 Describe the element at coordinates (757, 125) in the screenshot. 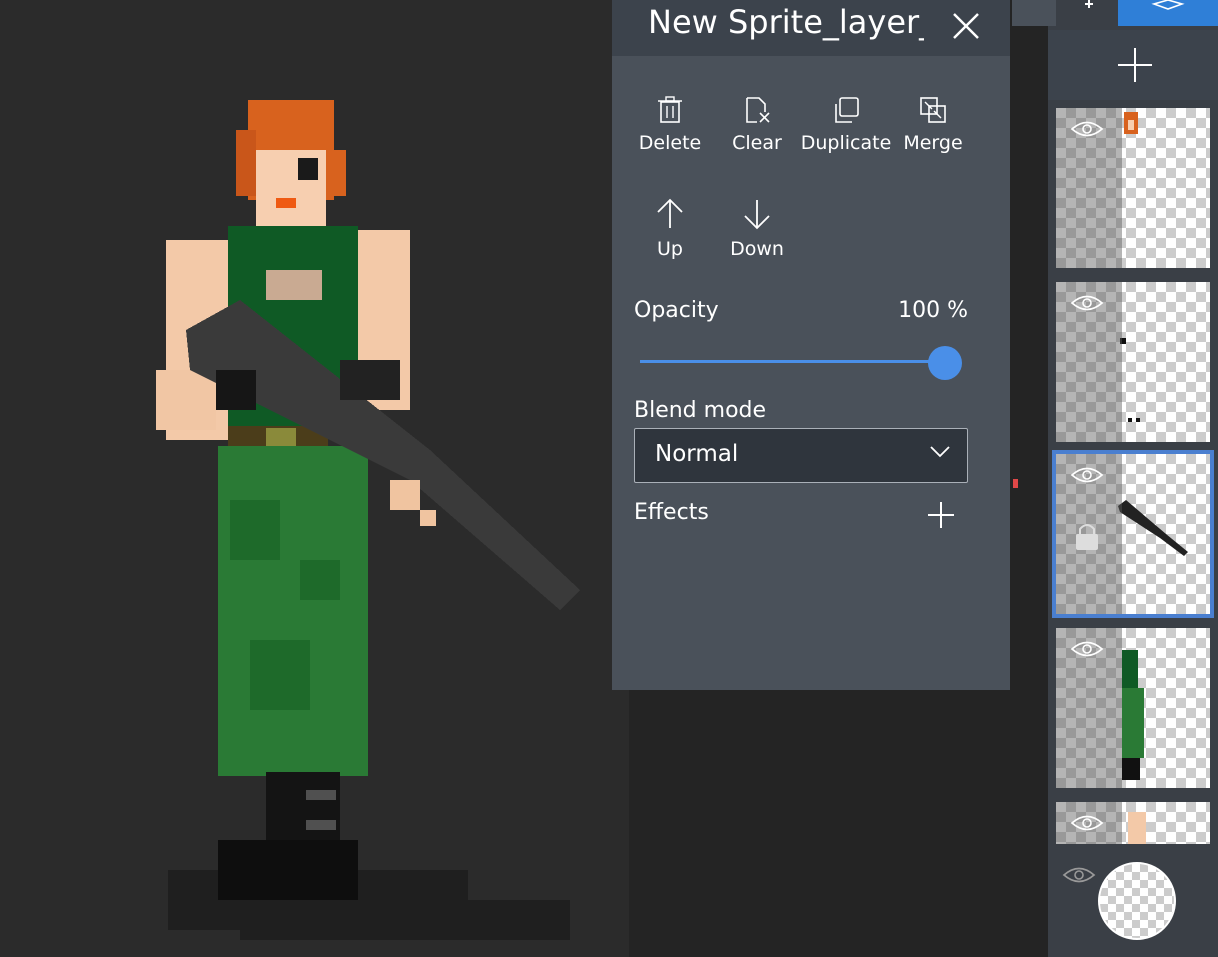

I see `clear-button: Clear` at that location.